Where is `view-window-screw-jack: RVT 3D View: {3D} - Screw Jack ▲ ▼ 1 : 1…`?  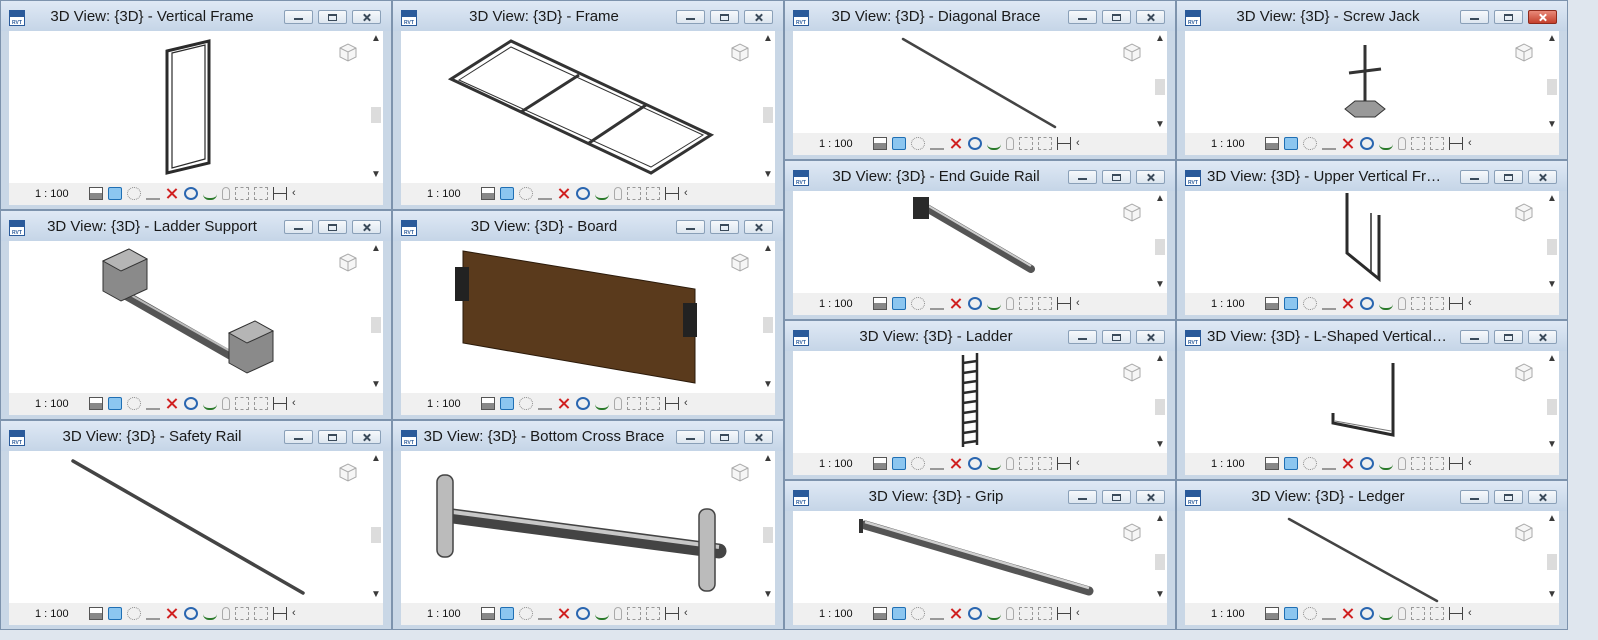
view-window-screw-jack: RVT 3D View: {3D} - Screw Jack ▲ ▼ 1 : 1… is located at coordinates (1372, 80).